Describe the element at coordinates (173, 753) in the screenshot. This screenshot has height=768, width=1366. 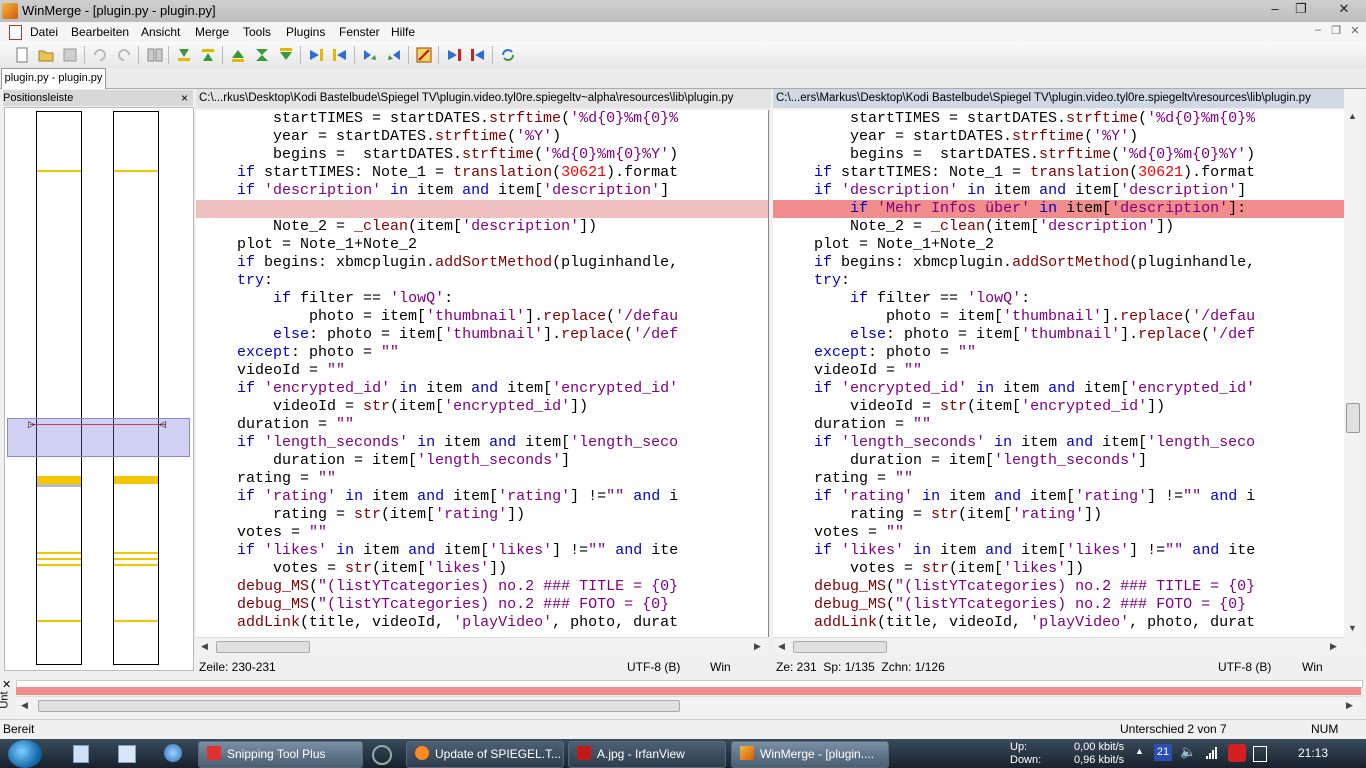
I see `quicklaunch-browser-icon` at that location.